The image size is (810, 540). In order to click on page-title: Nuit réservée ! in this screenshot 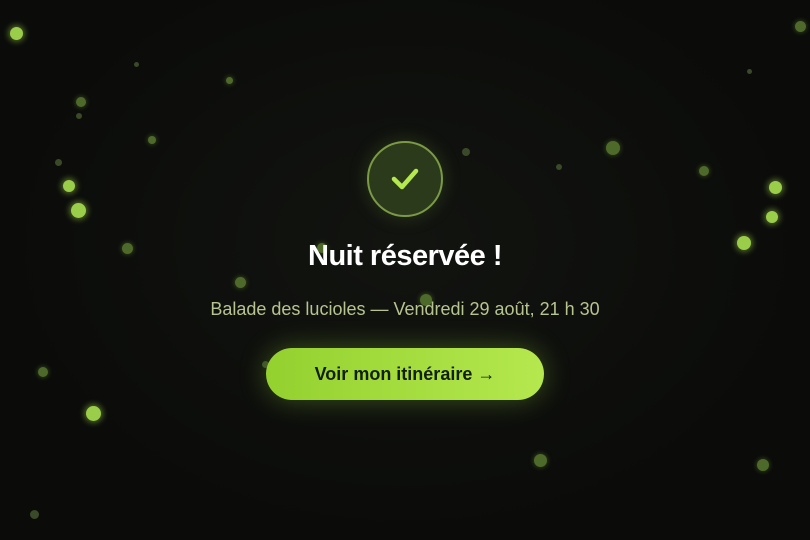, I will do `click(405, 256)`.